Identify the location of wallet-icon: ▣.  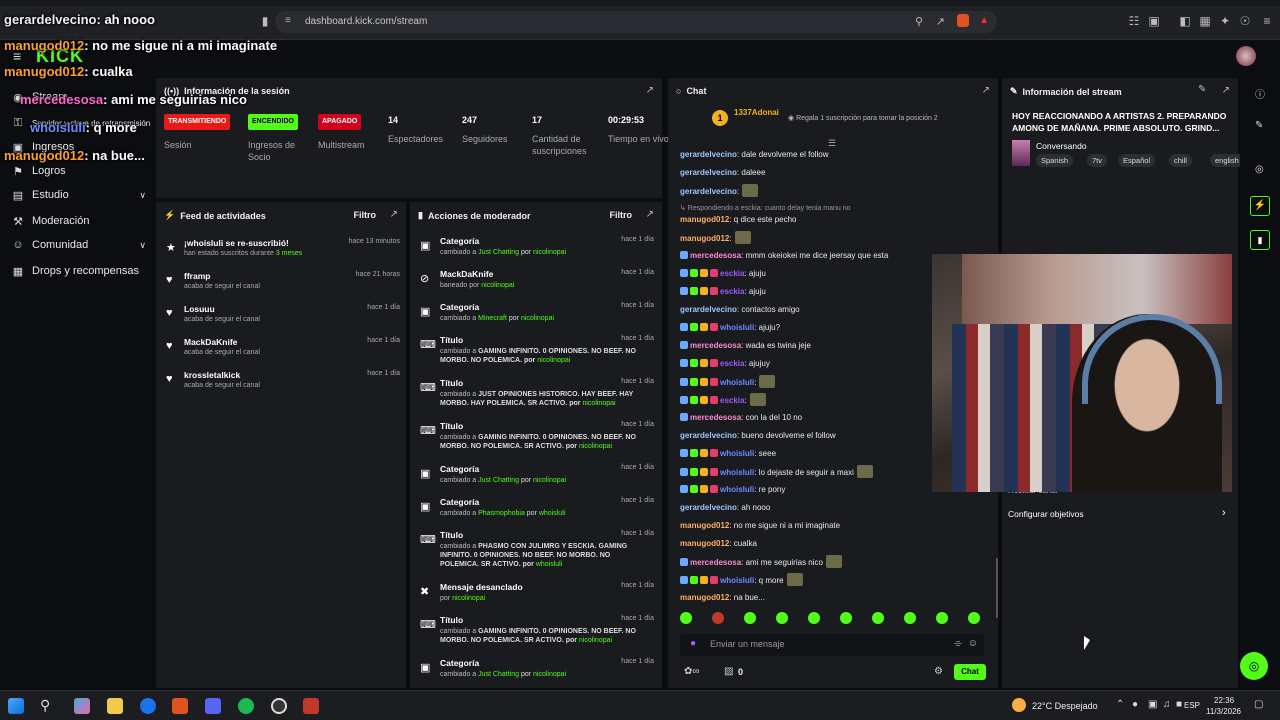
(1154, 21).